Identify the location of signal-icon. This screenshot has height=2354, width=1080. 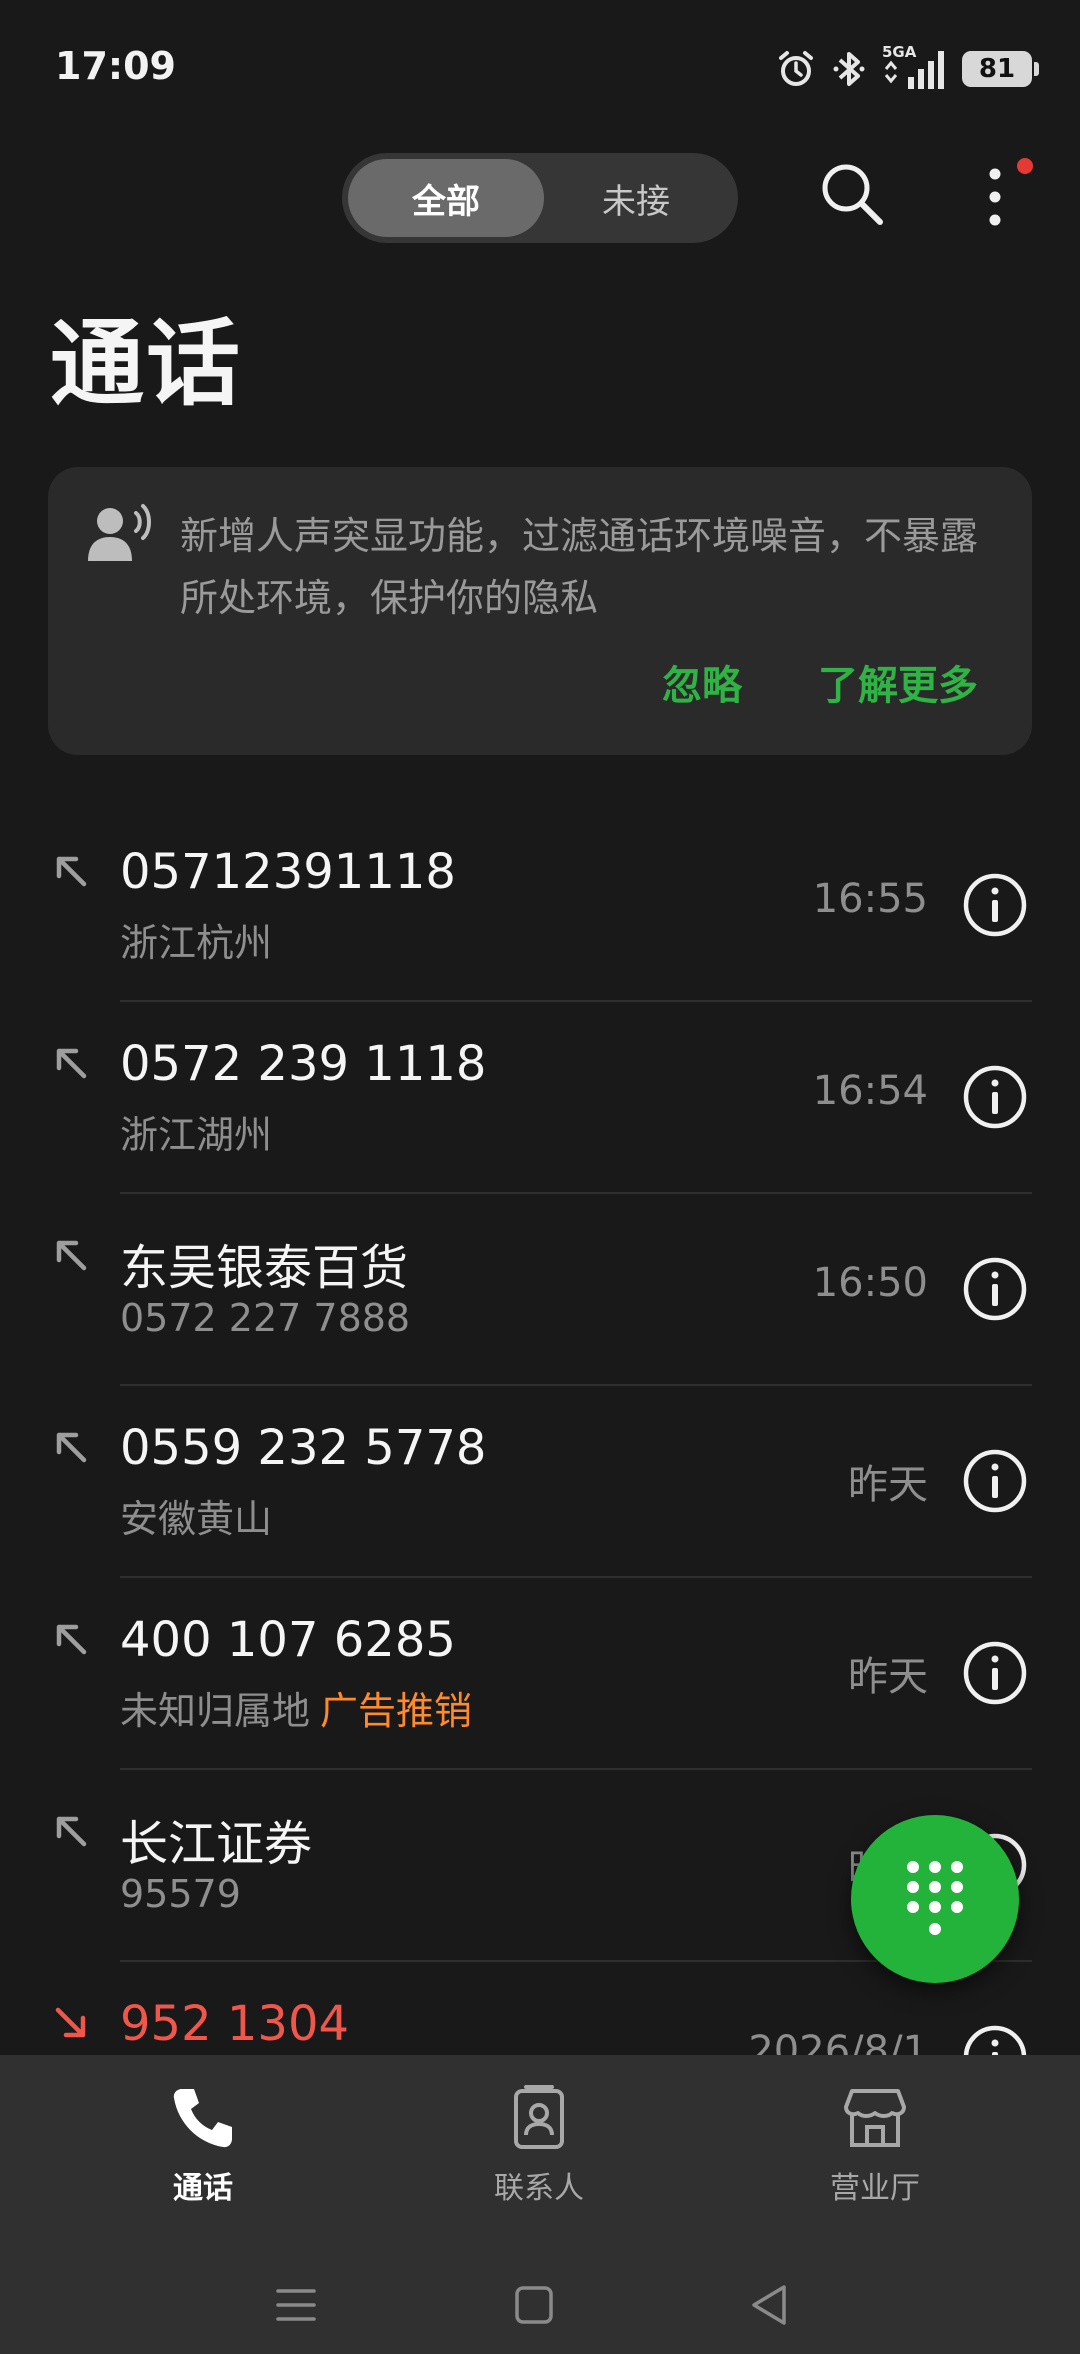
(914, 70).